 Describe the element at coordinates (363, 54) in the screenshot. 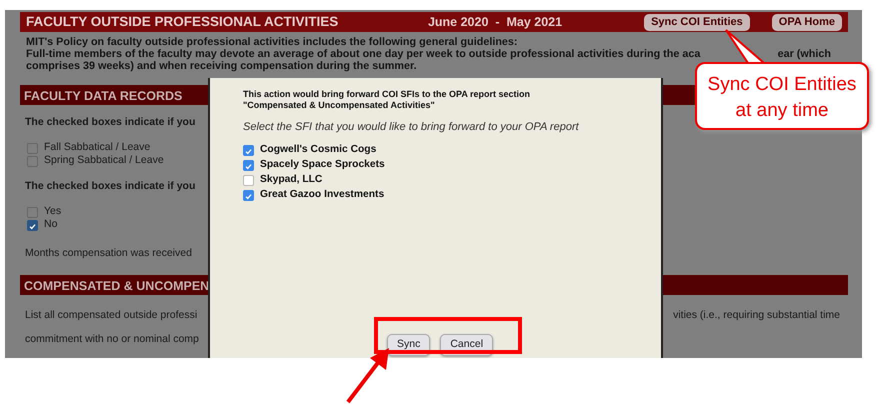

I see `policy-text: Full-time members of the faculty may devote an average of about one day per week to outside professional activities during the aca` at that location.